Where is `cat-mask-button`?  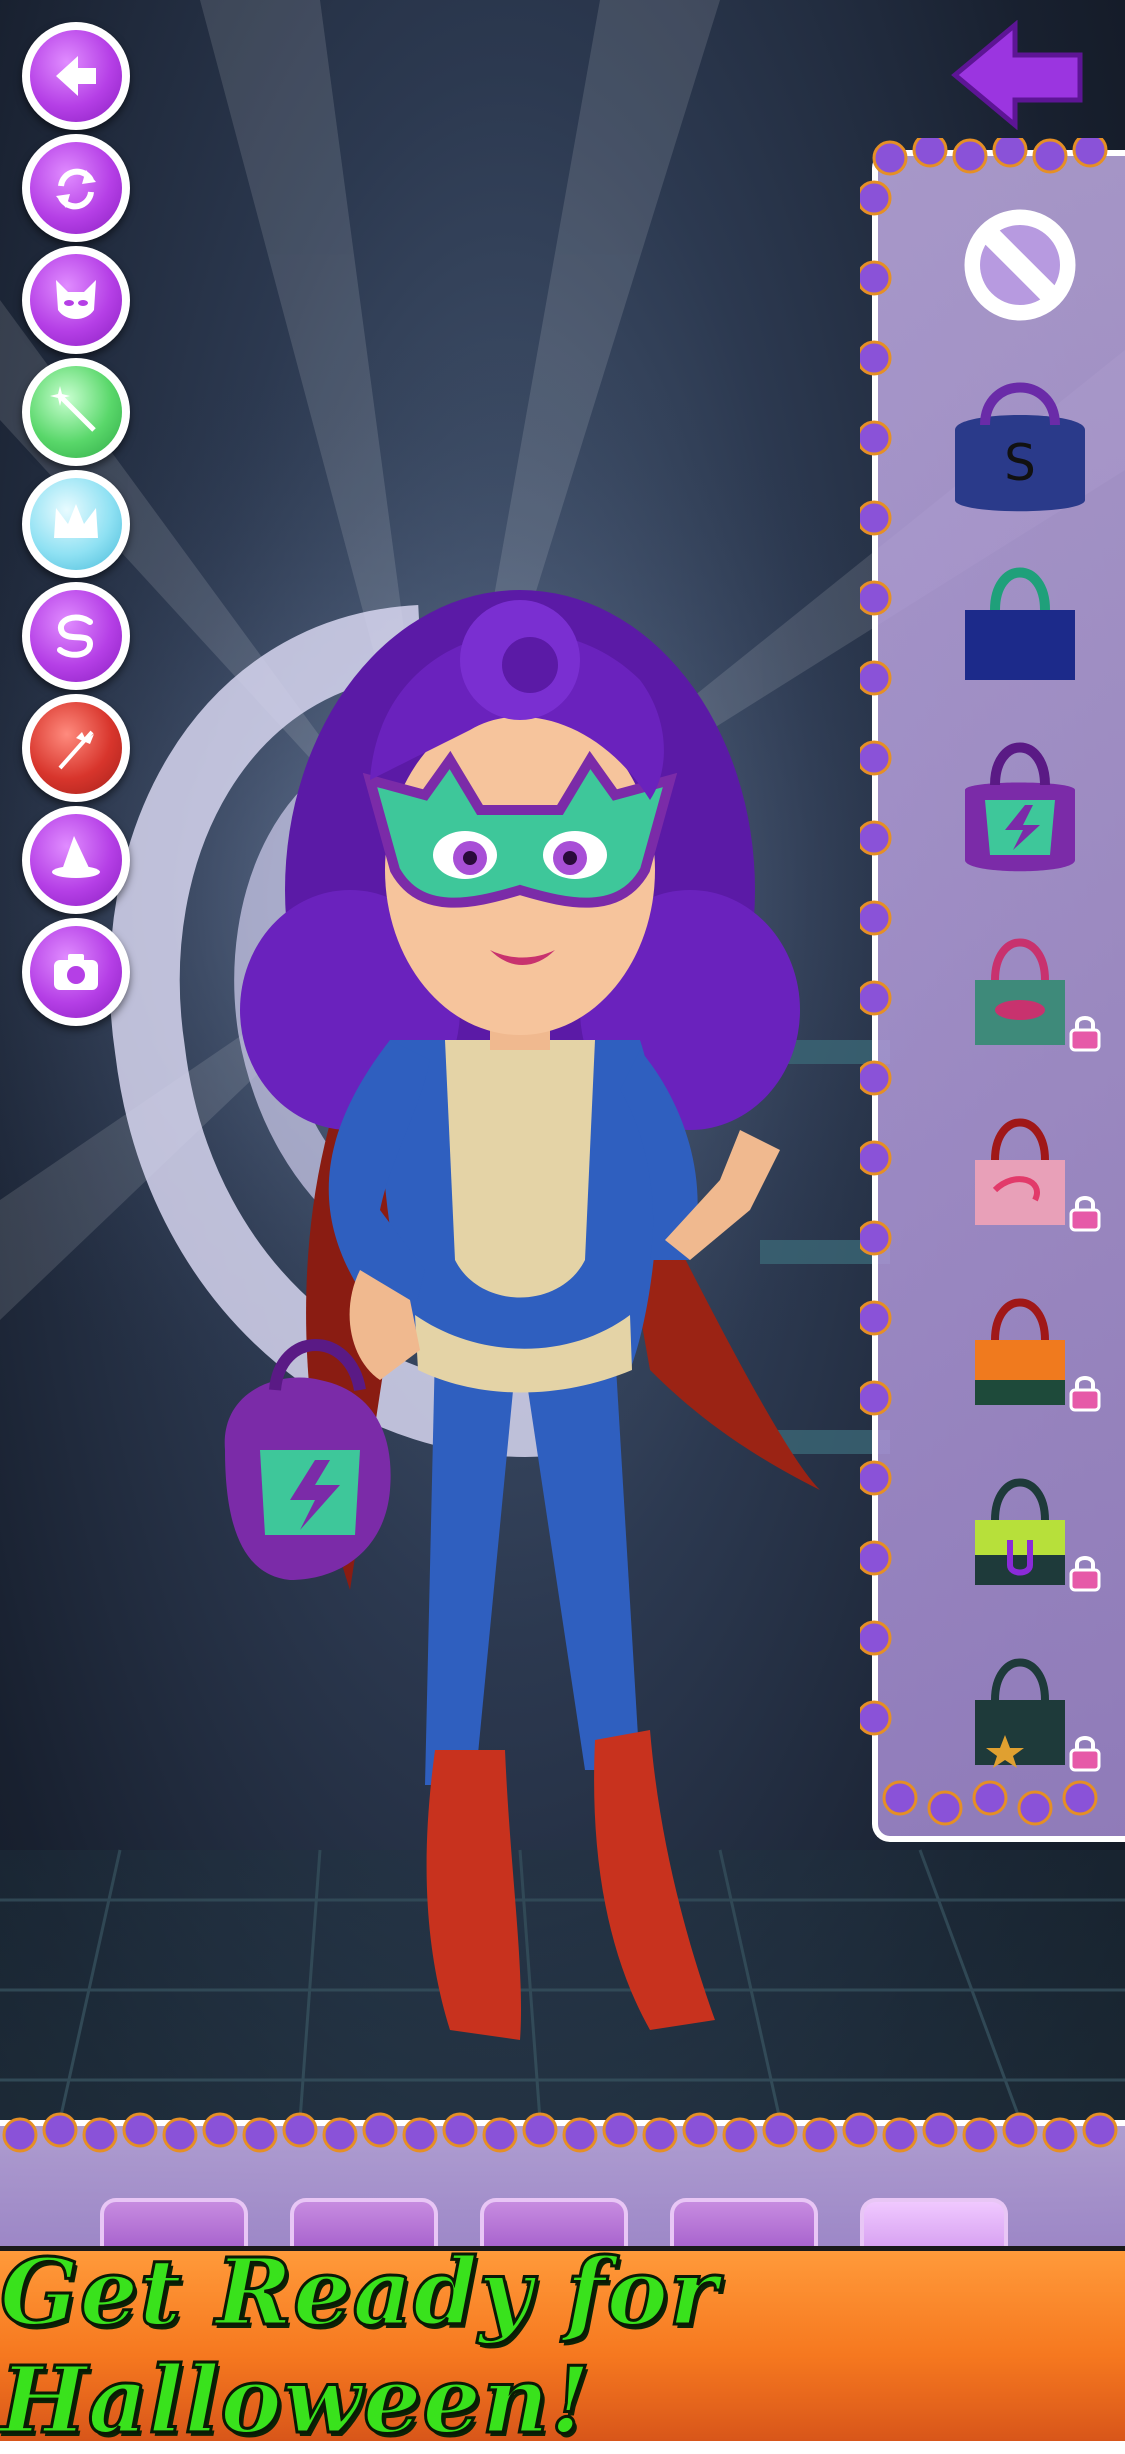 cat-mask-button is located at coordinates (76, 300).